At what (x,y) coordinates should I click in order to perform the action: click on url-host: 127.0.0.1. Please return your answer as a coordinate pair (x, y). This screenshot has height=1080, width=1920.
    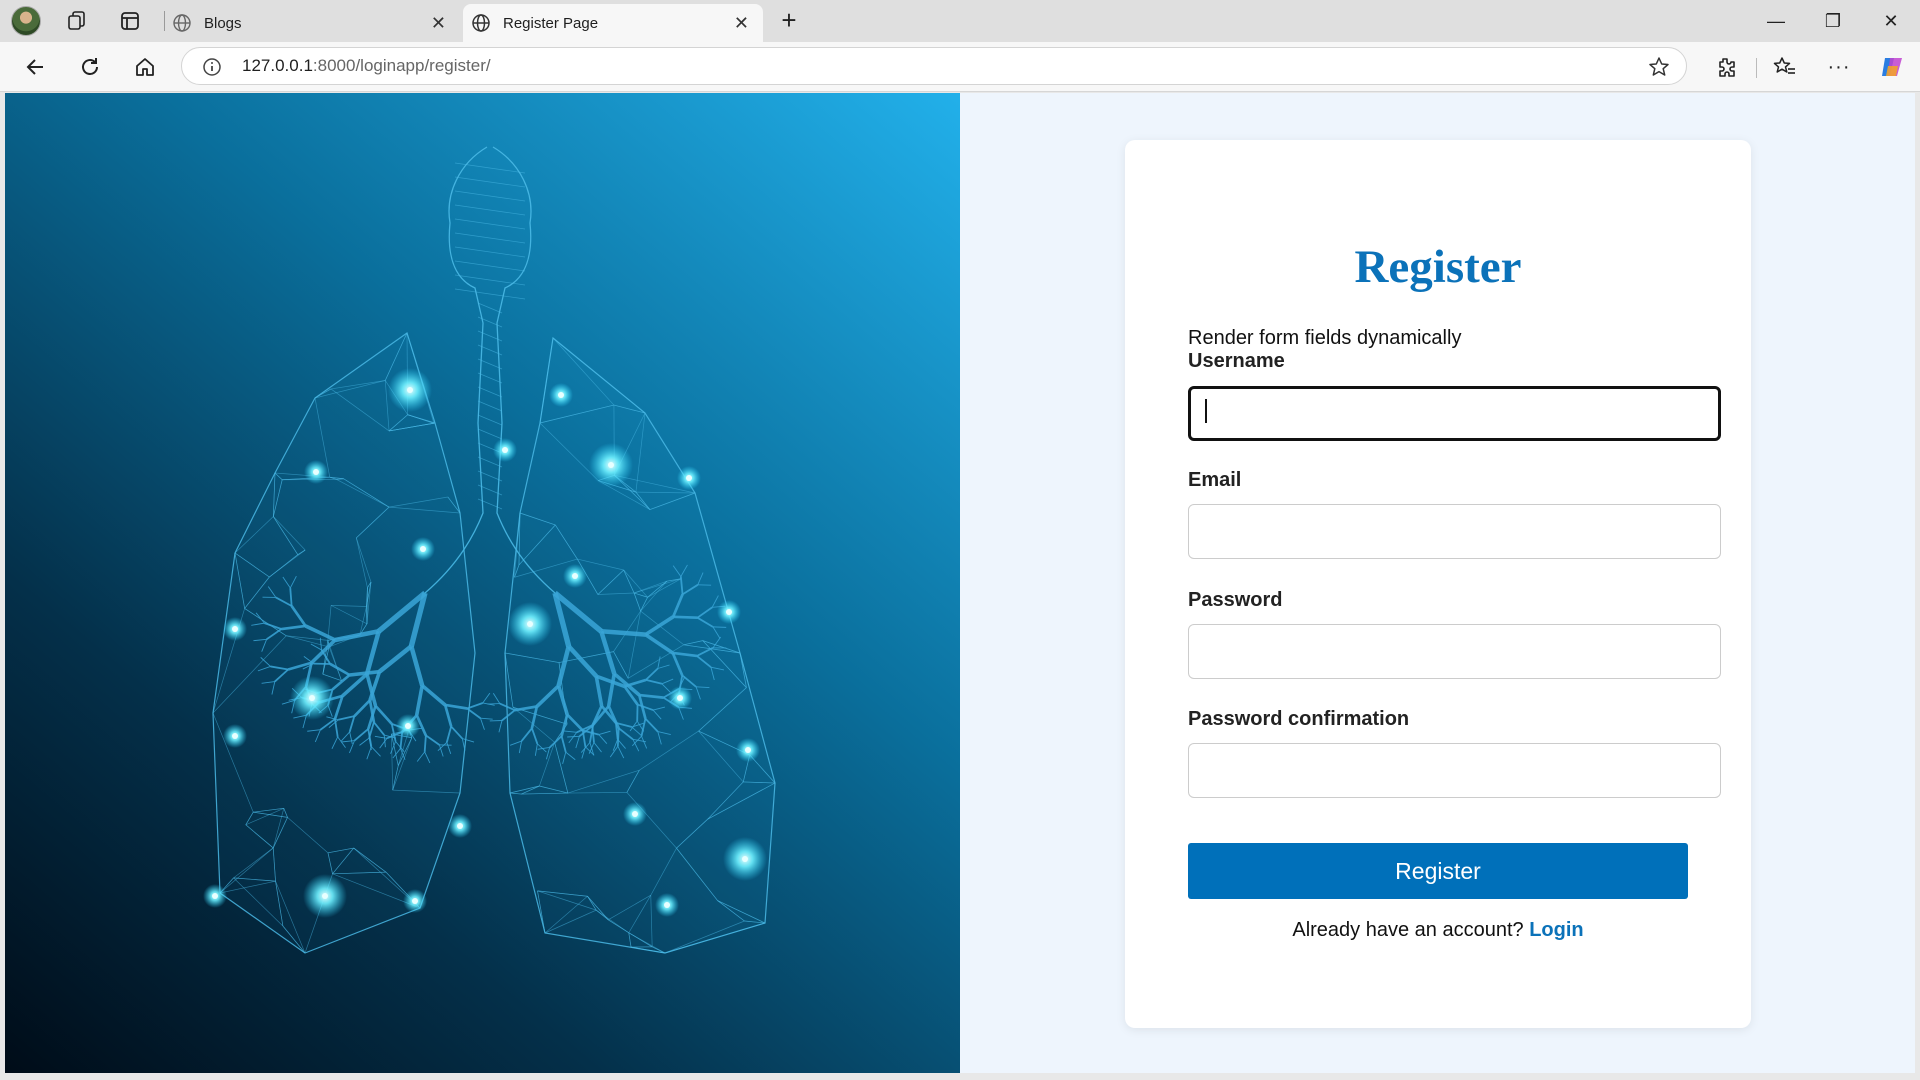
    Looking at the image, I should click on (277, 65).